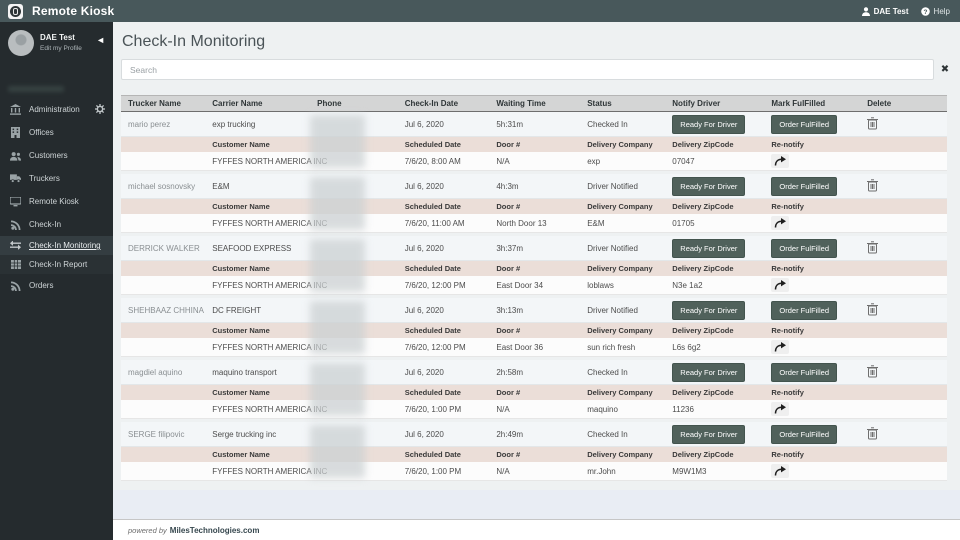  What do you see at coordinates (154, 103) in the screenshot?
I see `column-header: Trucker Name` at bounding box center [154, 103].